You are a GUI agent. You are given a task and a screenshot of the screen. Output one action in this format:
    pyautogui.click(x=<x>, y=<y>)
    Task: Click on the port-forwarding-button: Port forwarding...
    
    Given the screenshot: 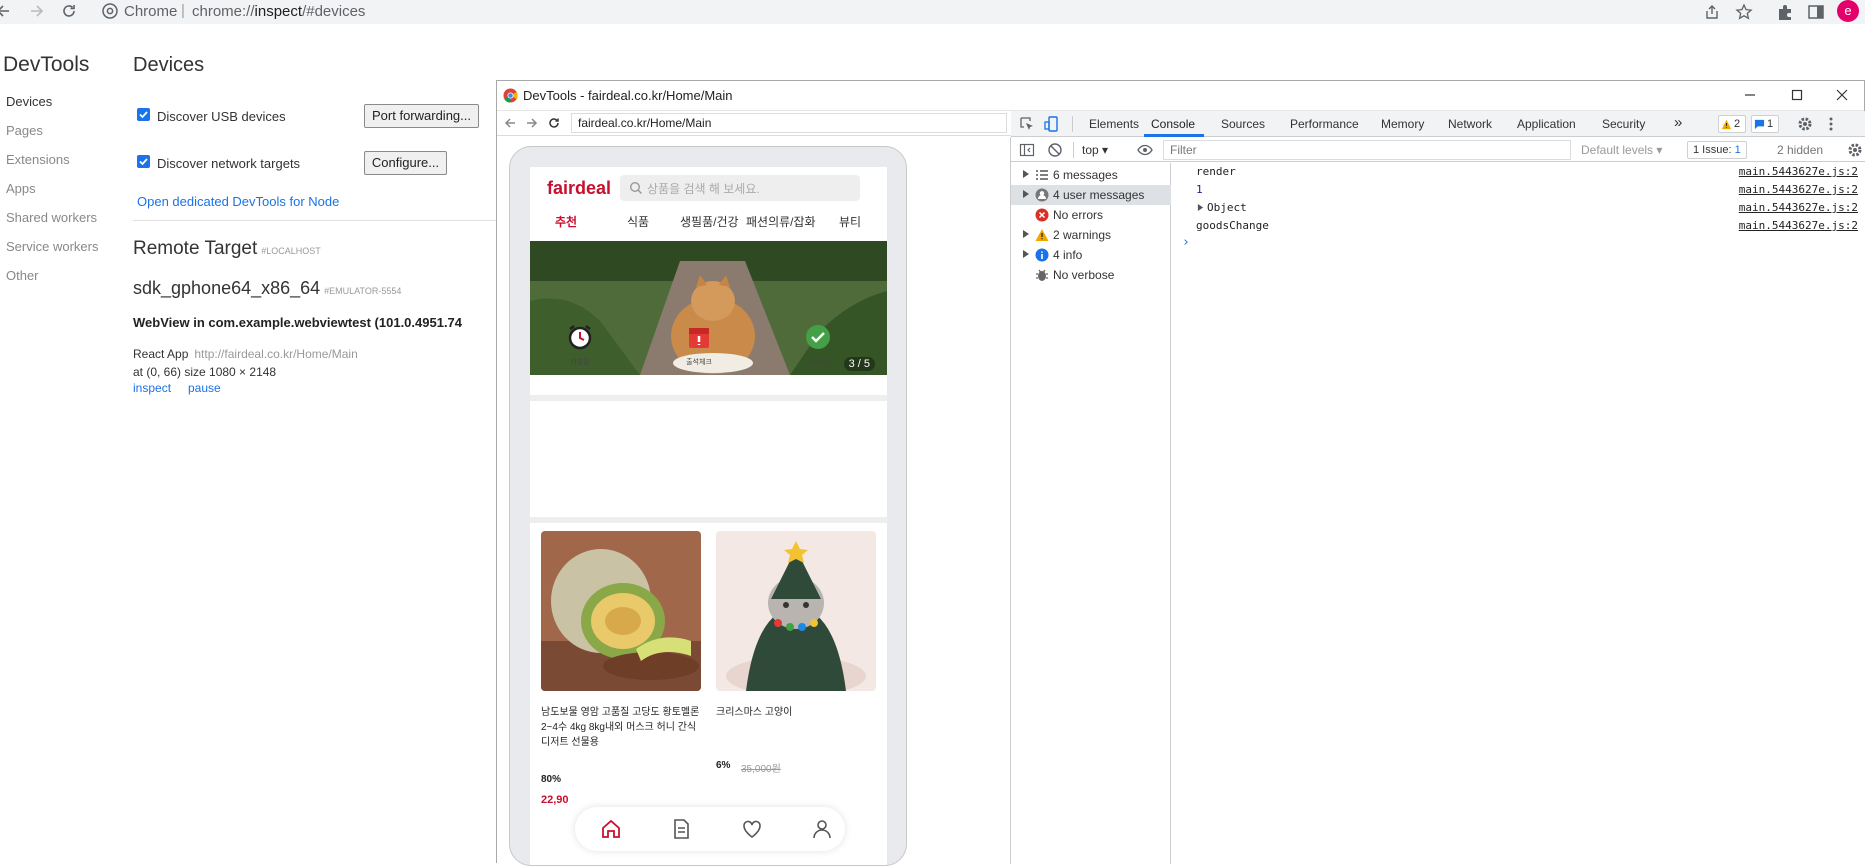 What is the action you would take?
    pyautogui.click(x=421, y=116)
    